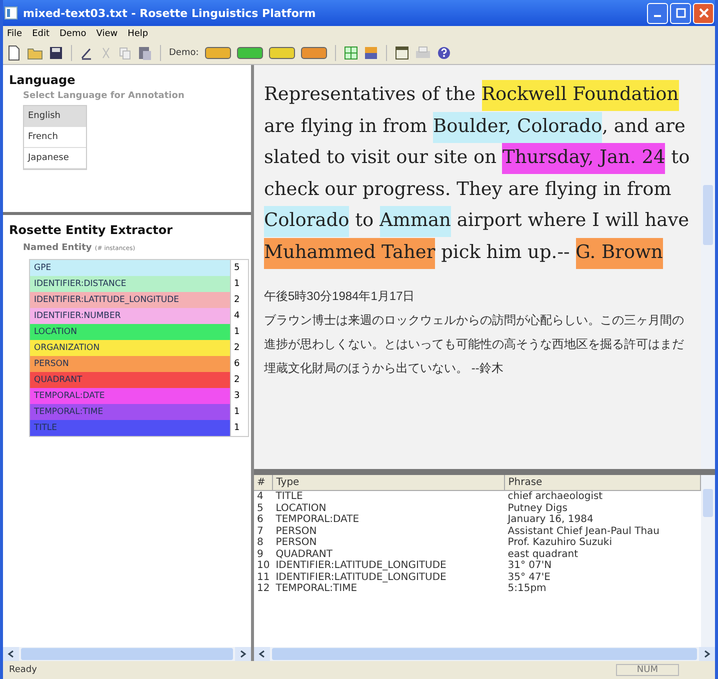  I want to click on close-icon, so click(703, 13).